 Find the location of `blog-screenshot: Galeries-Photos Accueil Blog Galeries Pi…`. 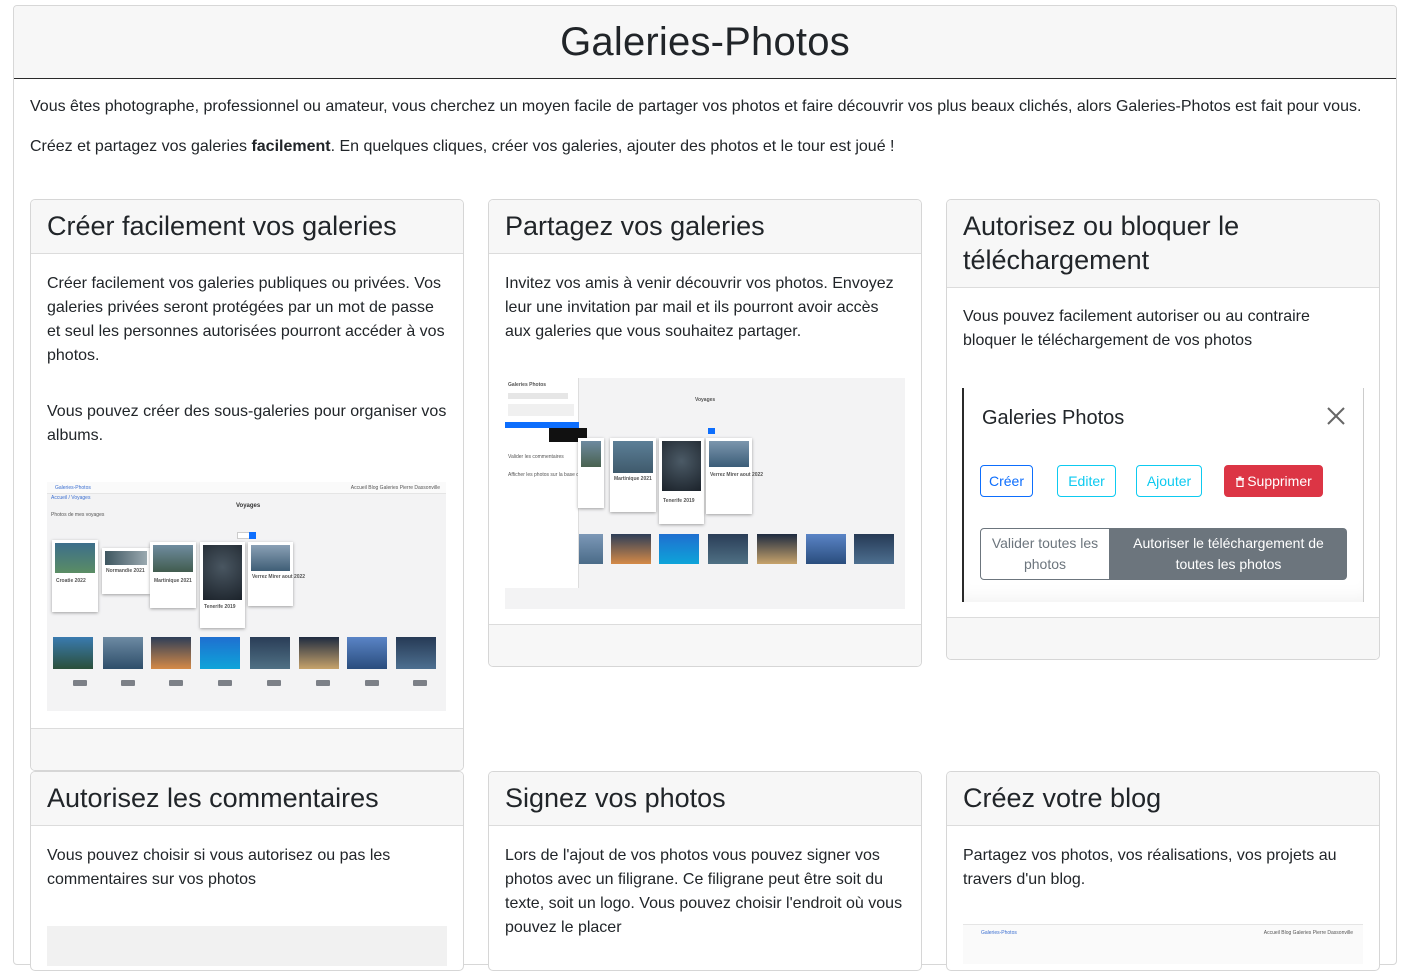

blog-screenshot: Galeries-Photos Accueil Blog Galeries Pi… is located at coordinates (1163, 944).